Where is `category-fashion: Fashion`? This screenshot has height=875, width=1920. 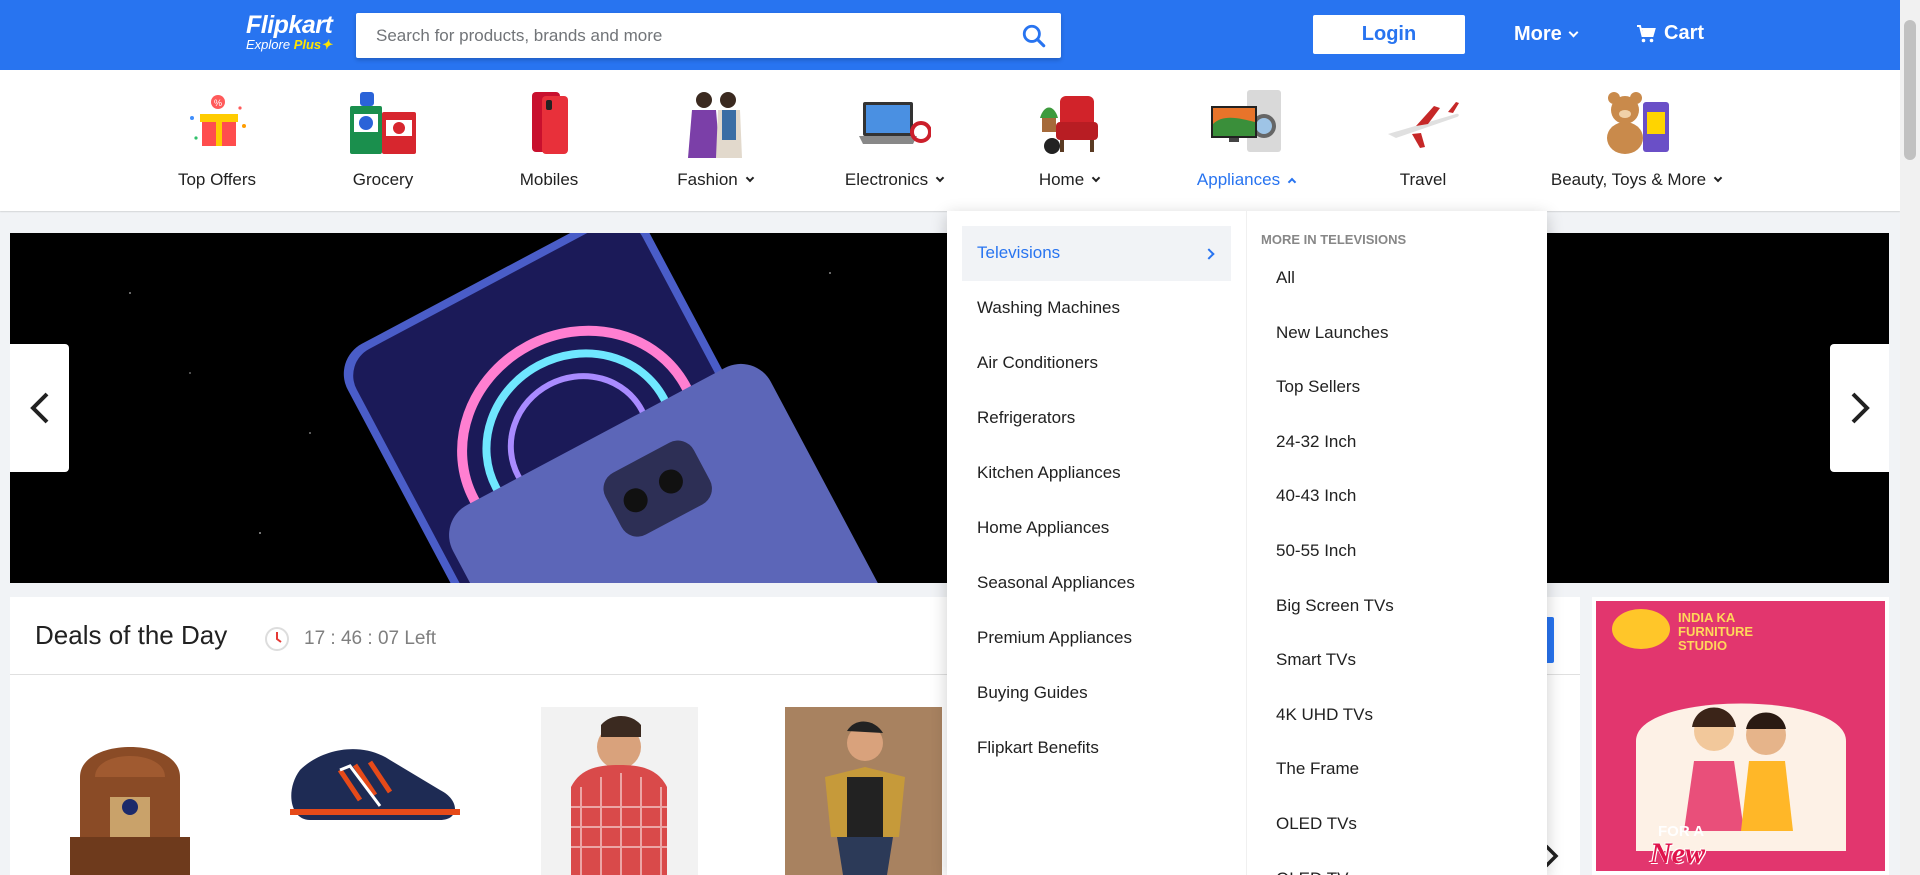
category-fashion: Fashion is located at coordinates (715, 139).